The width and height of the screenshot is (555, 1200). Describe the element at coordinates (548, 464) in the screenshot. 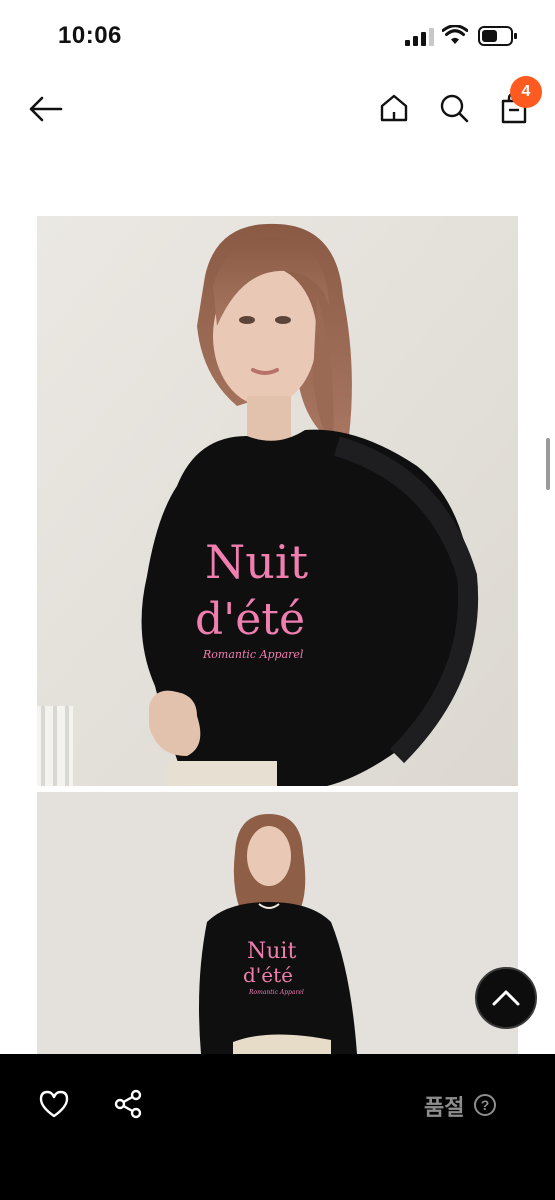

I see `scrollbar-thumb` at that location.